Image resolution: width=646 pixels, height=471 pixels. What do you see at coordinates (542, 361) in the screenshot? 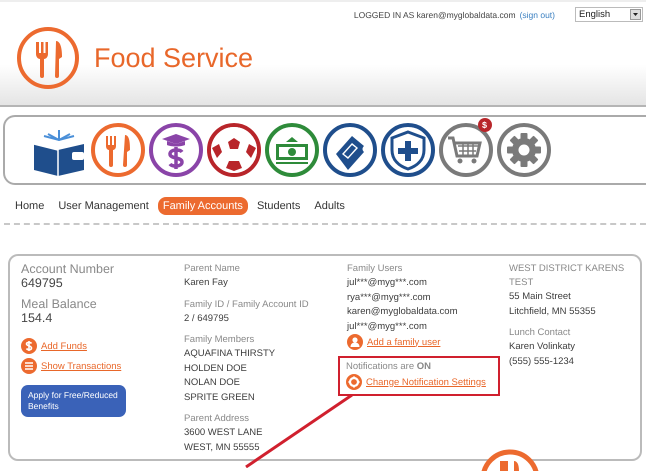
I see `field-value: (555) 555-1234` at bounding box center [542, 361].